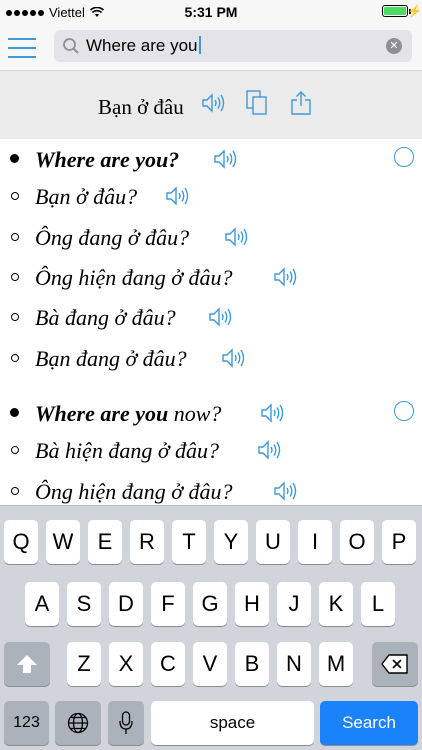 The height and width of the screenshot is (750, 422). I want to click on key-x: X, so click(126, 664).